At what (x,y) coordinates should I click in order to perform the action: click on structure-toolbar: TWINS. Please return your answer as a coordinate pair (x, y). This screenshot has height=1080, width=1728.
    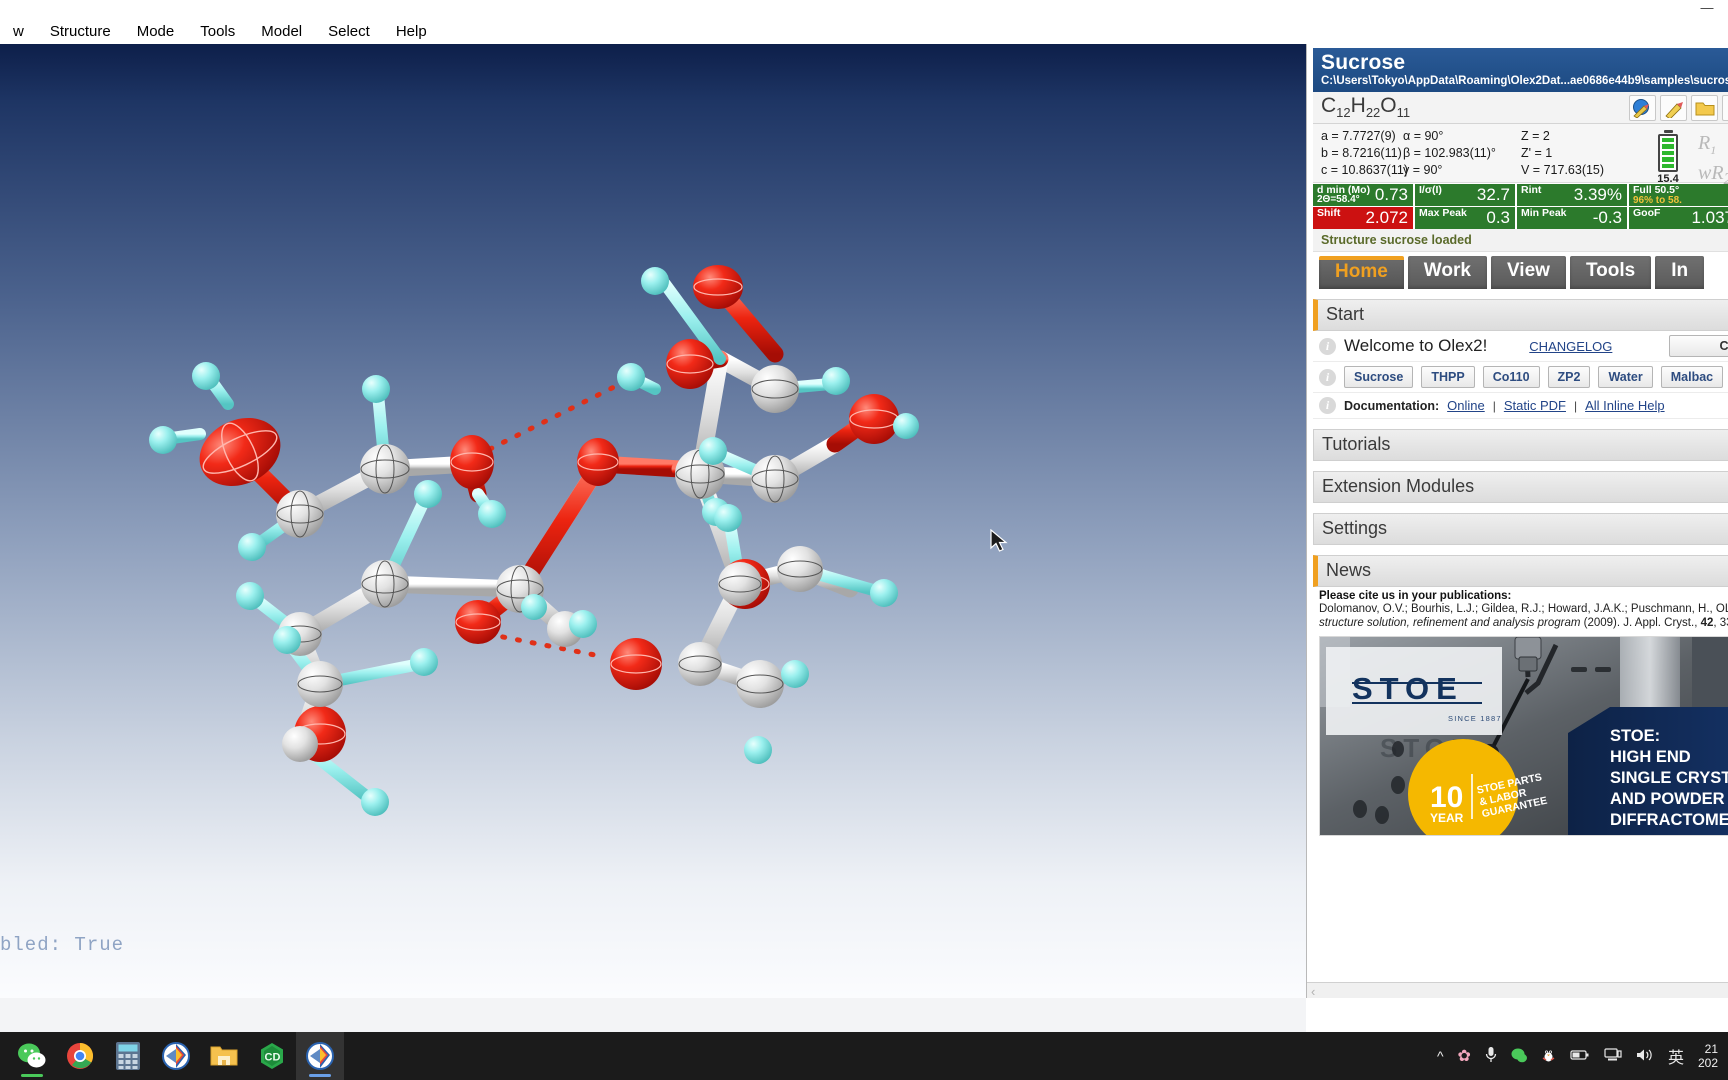
    Looking at the image, I should click on (1678, 108).